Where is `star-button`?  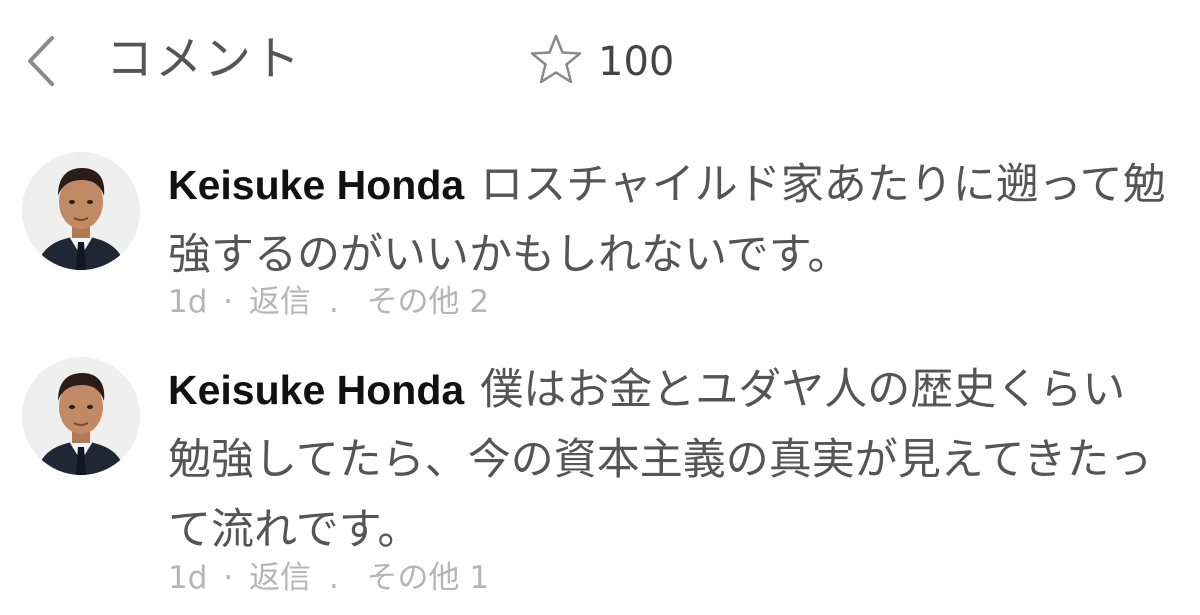 star-button is located at coordinates (556, 60).